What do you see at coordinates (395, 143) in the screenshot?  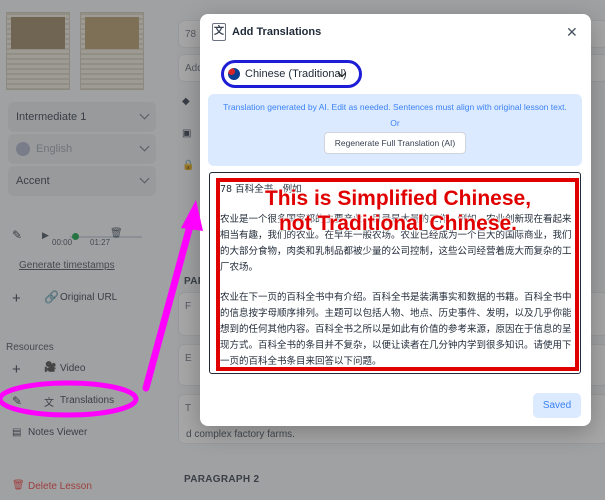 I see `regenerate-translation-button: Regenerate Full Translation (AI)` at bounding box center [395, 143].